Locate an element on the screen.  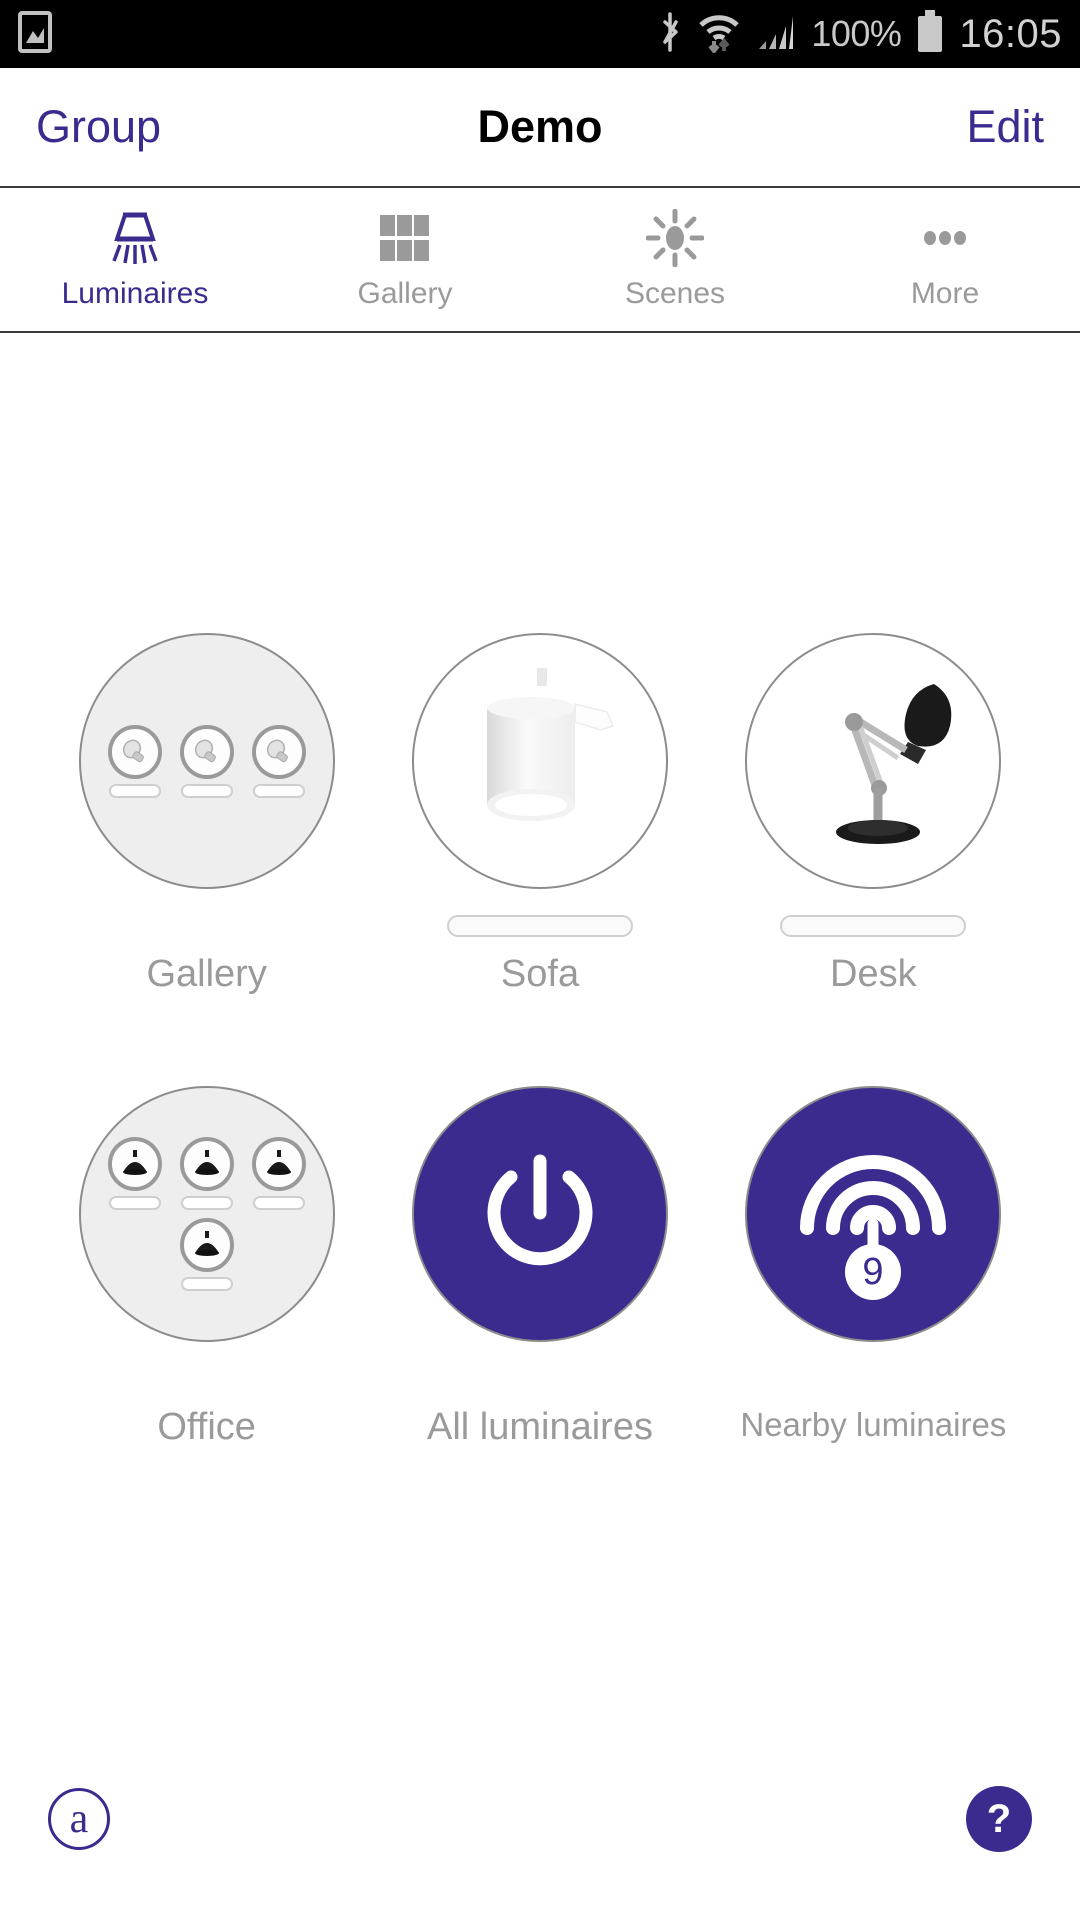
bluetooth-icon is located at coordinates (670, 34).